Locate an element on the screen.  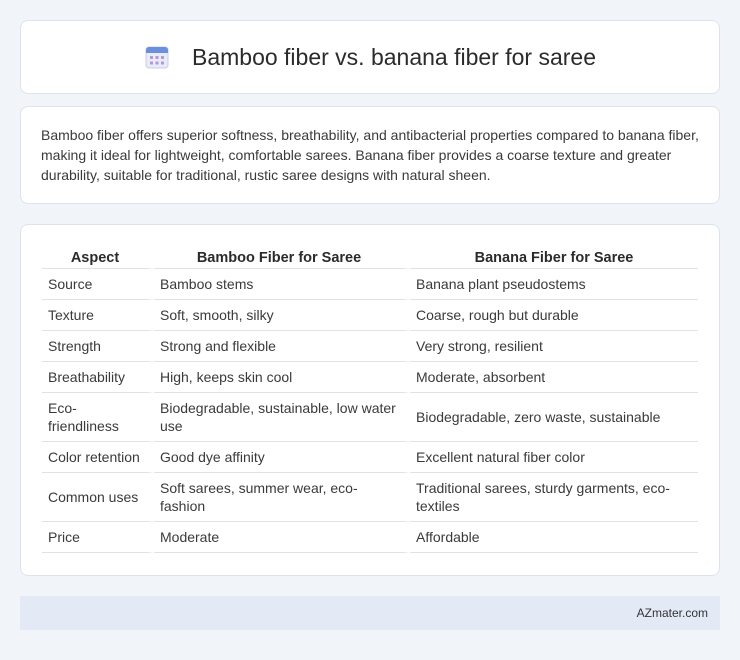
cell-aspect: Common uses is located at coordinates (98, 497).